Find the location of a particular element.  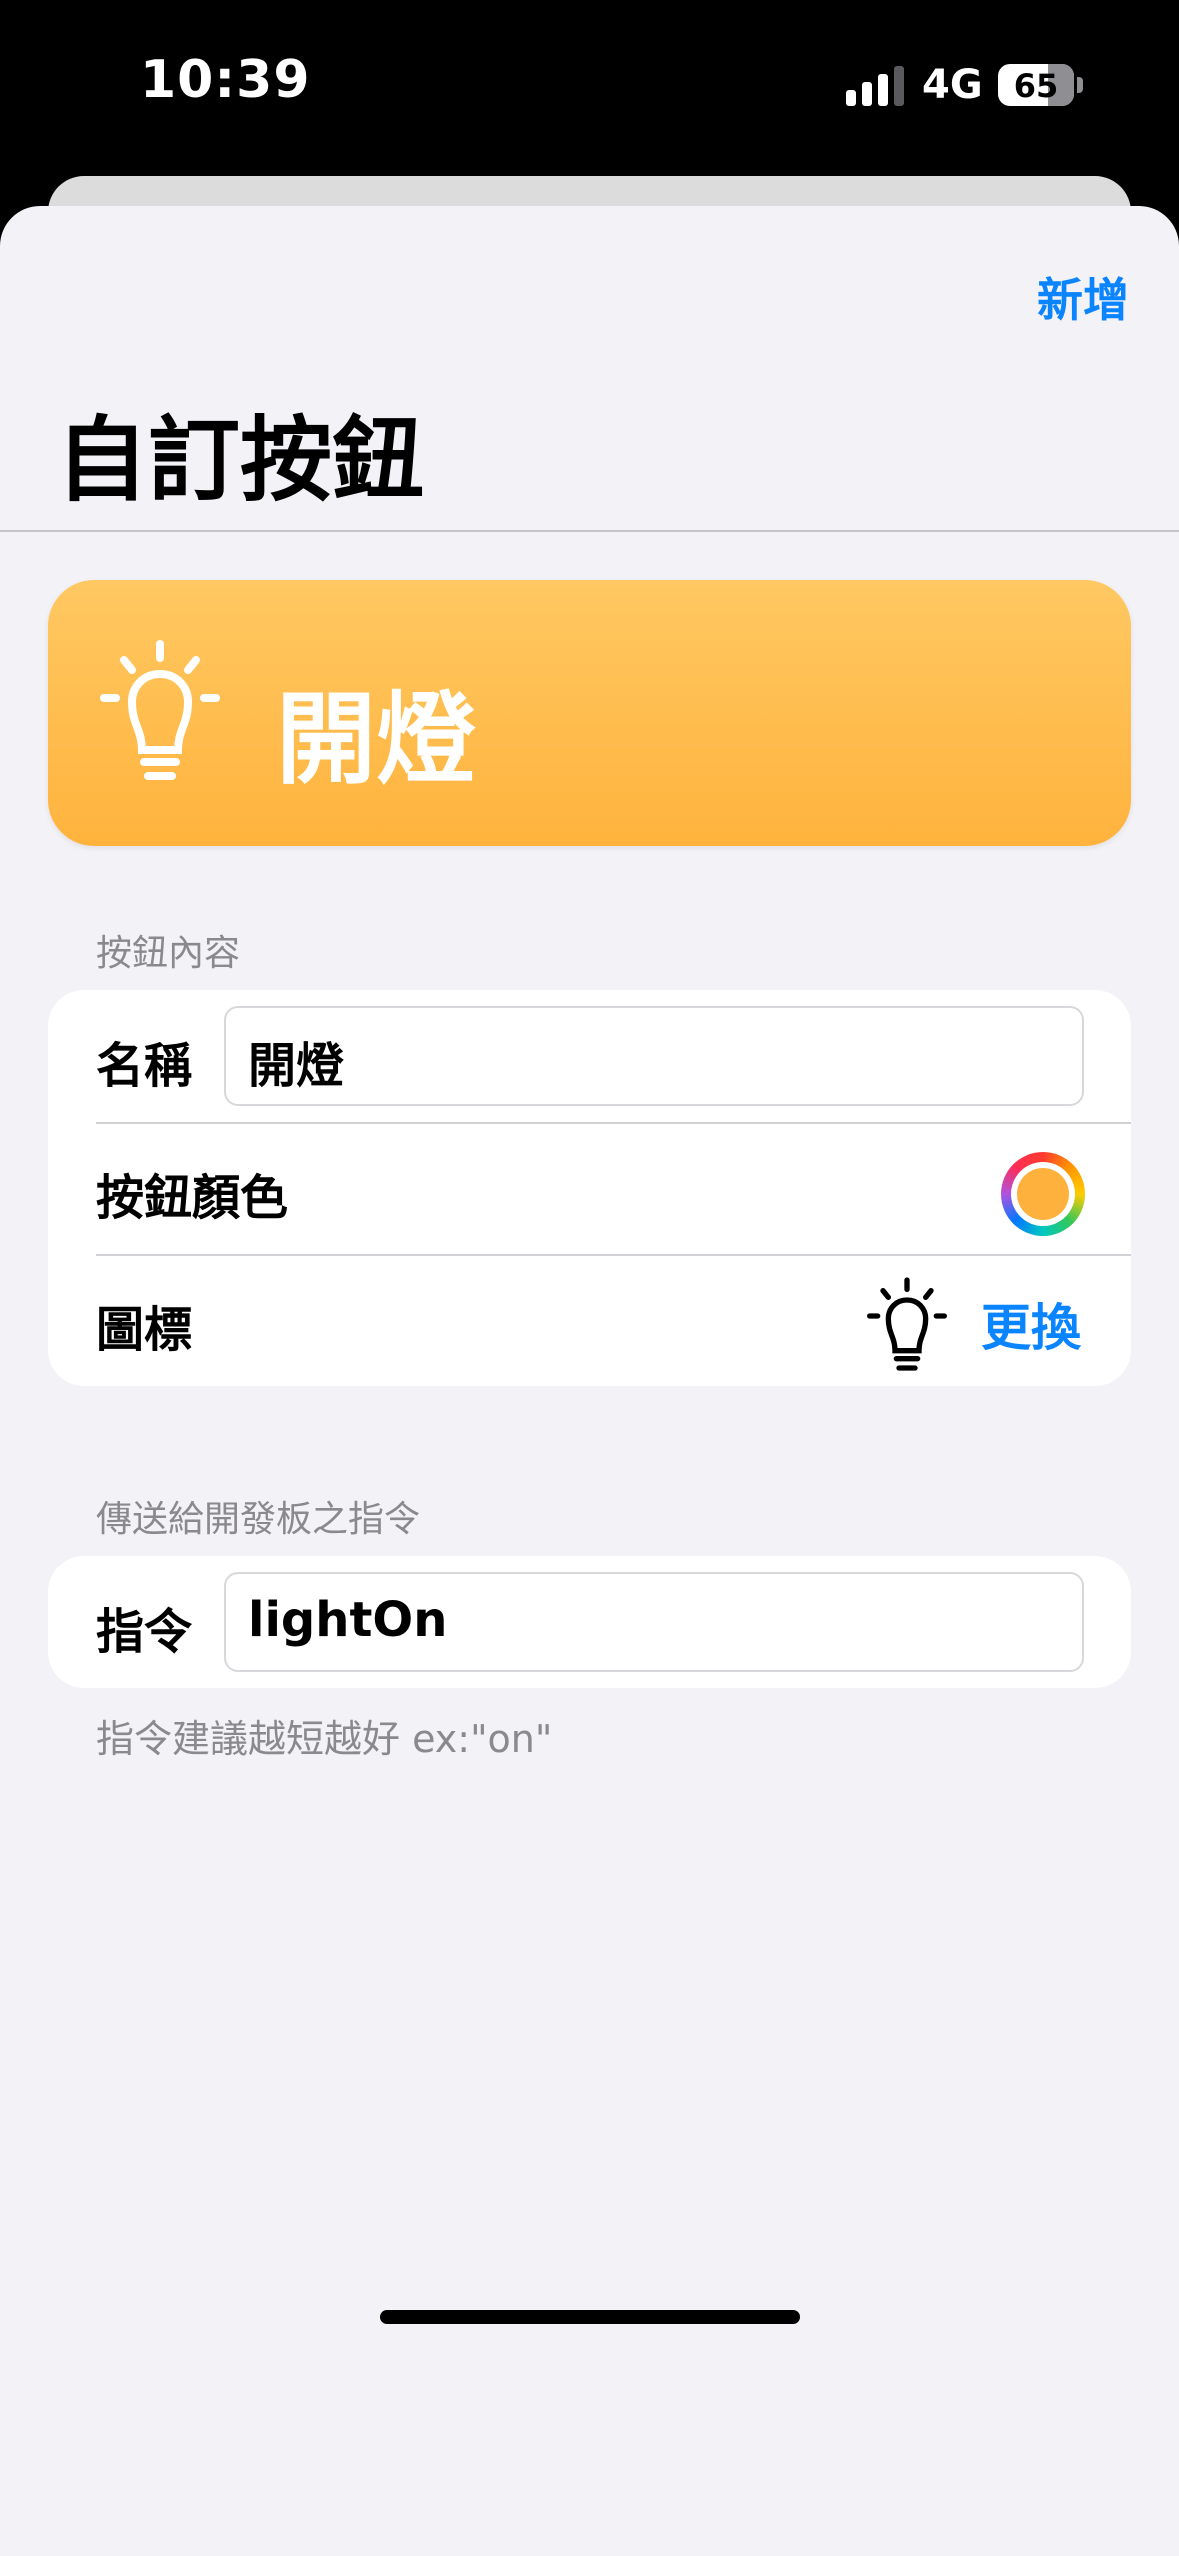

icon-label: 圖標 is located at coordinates (144, 1330).